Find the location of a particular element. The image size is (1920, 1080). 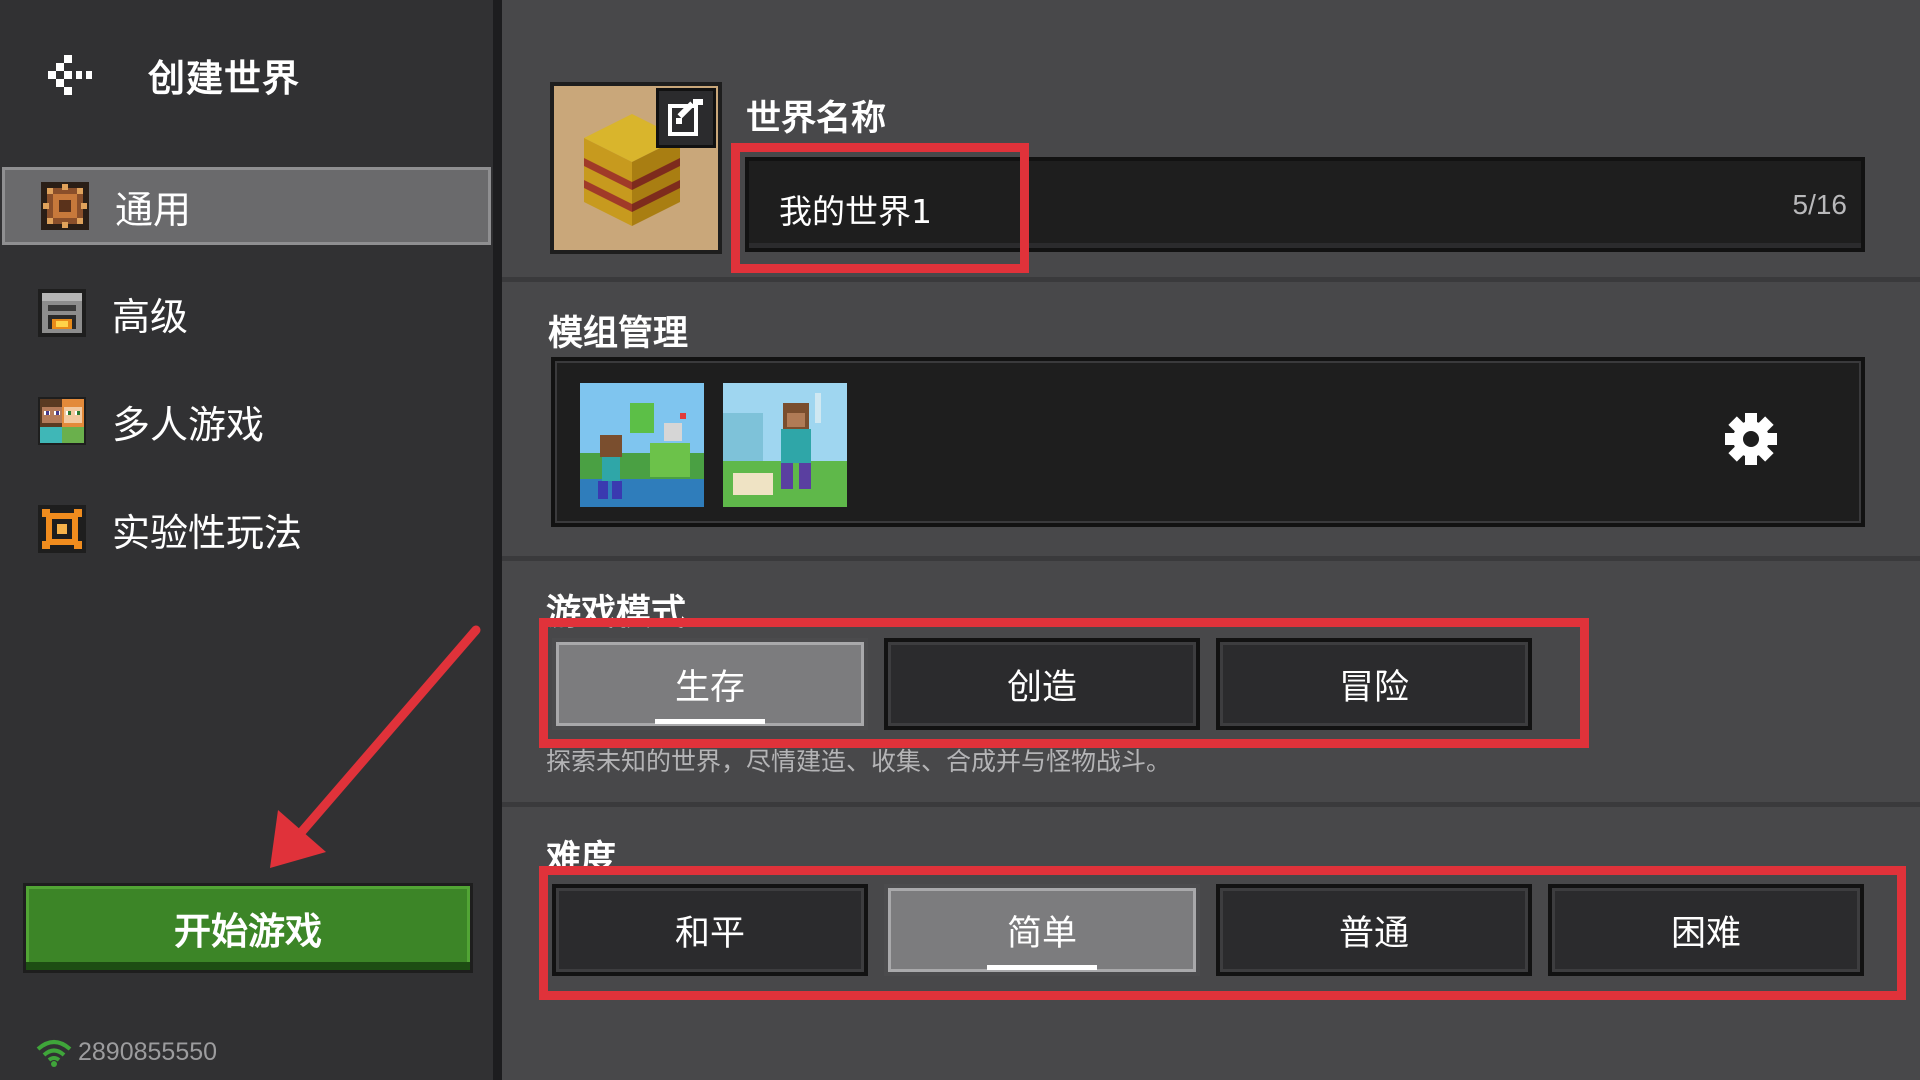

world-name-value: 我的世界1 is located at coordinates (855, 211).